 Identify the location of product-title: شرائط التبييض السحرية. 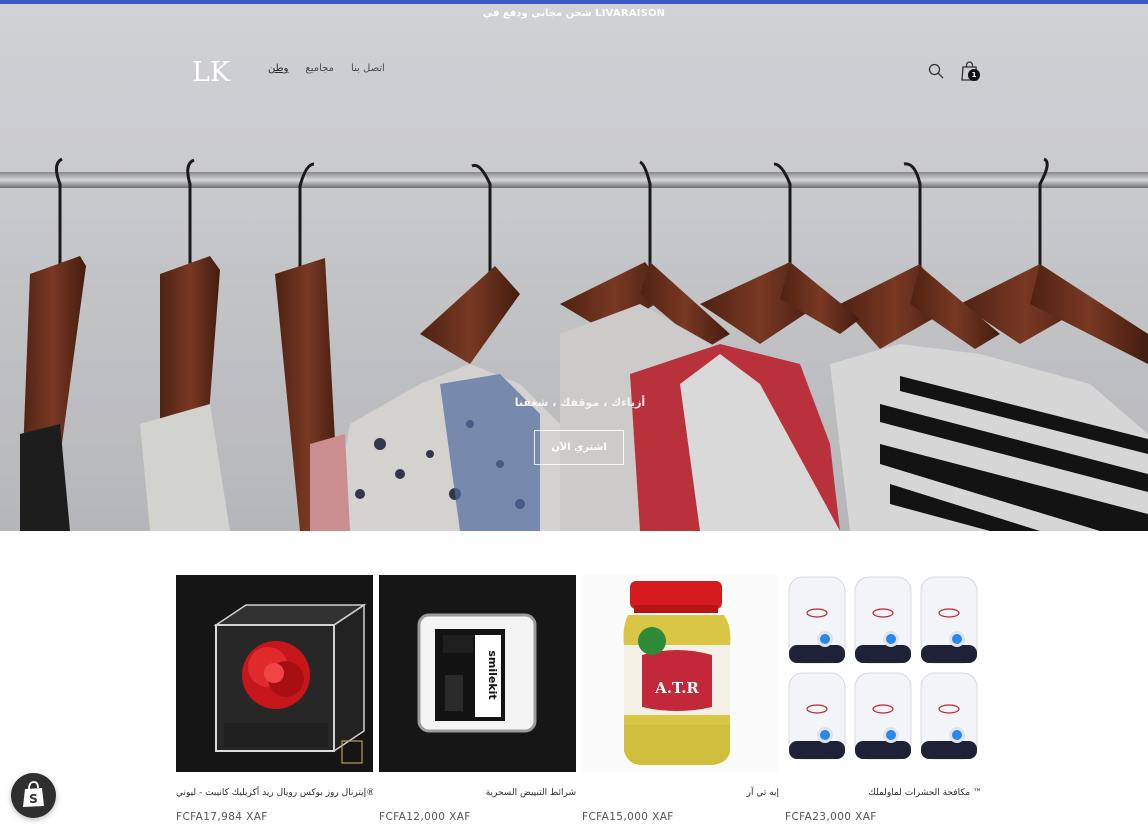
(477, 793).